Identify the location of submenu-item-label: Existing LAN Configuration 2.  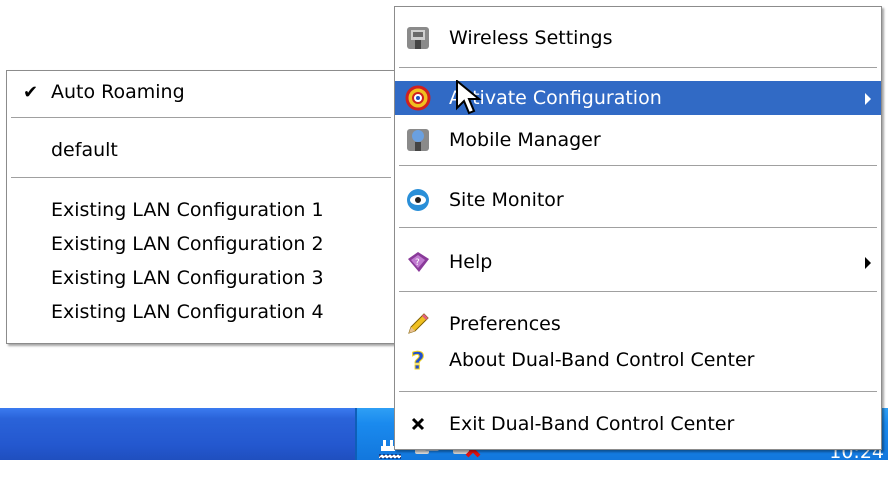
(187, 244).